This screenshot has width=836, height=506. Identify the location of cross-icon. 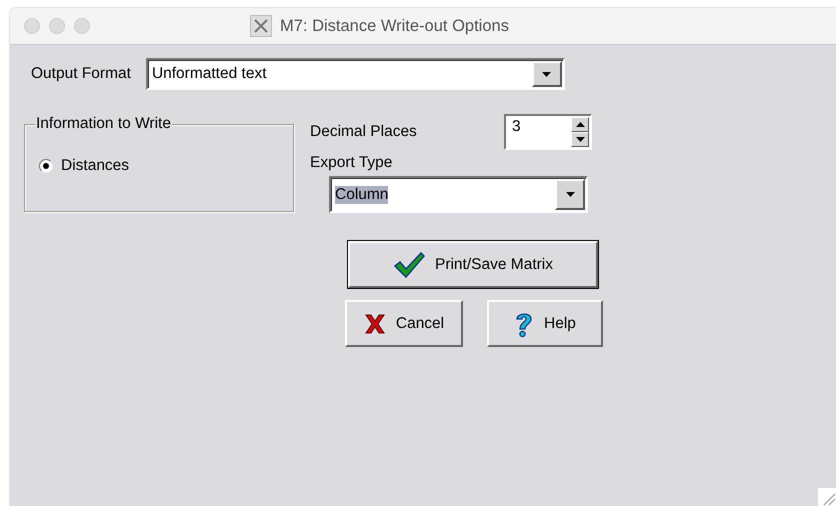
(375, 323).